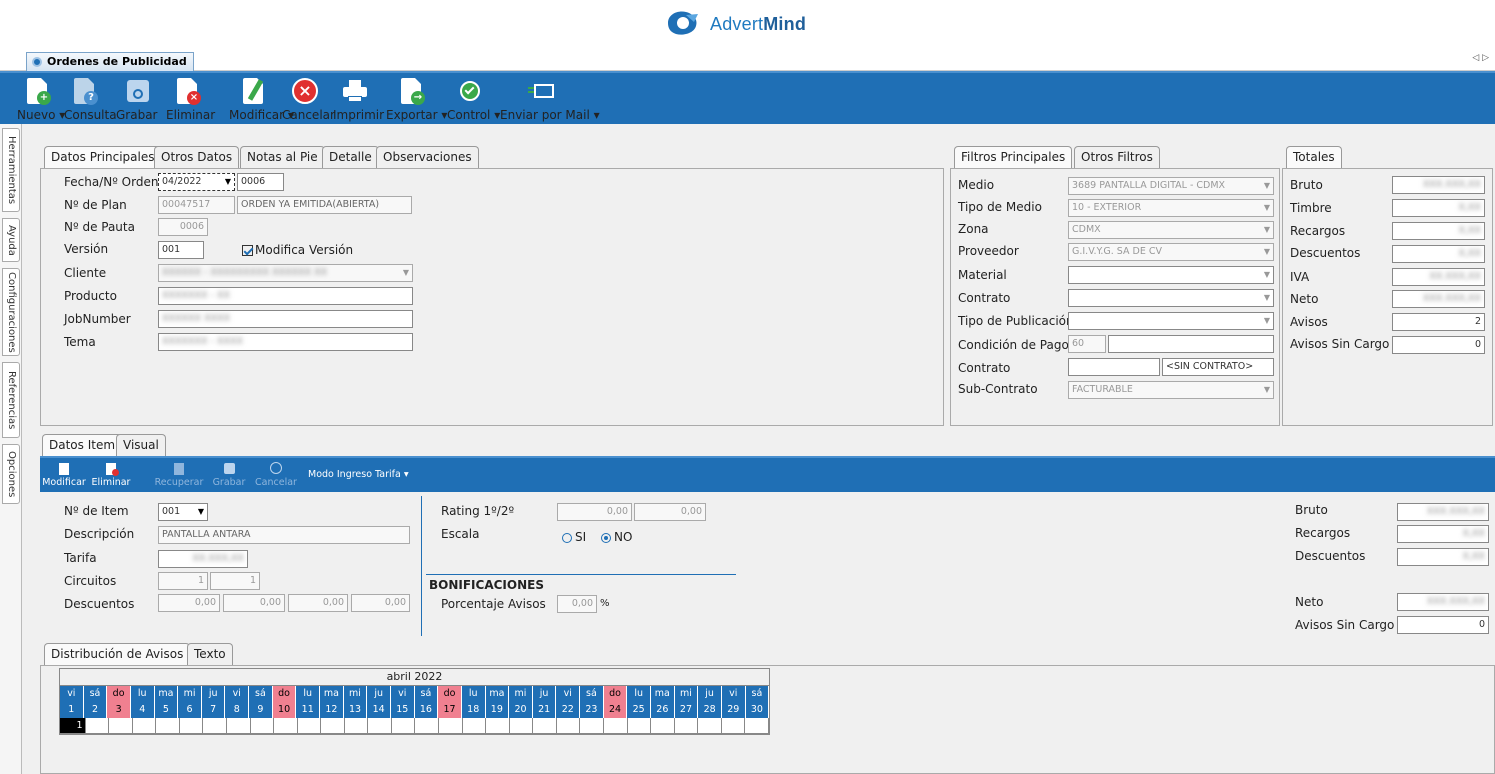 The width and height of the screenshot is (1495, 774). I want to click on item-desc-4: 0,00, so click(380, 603).